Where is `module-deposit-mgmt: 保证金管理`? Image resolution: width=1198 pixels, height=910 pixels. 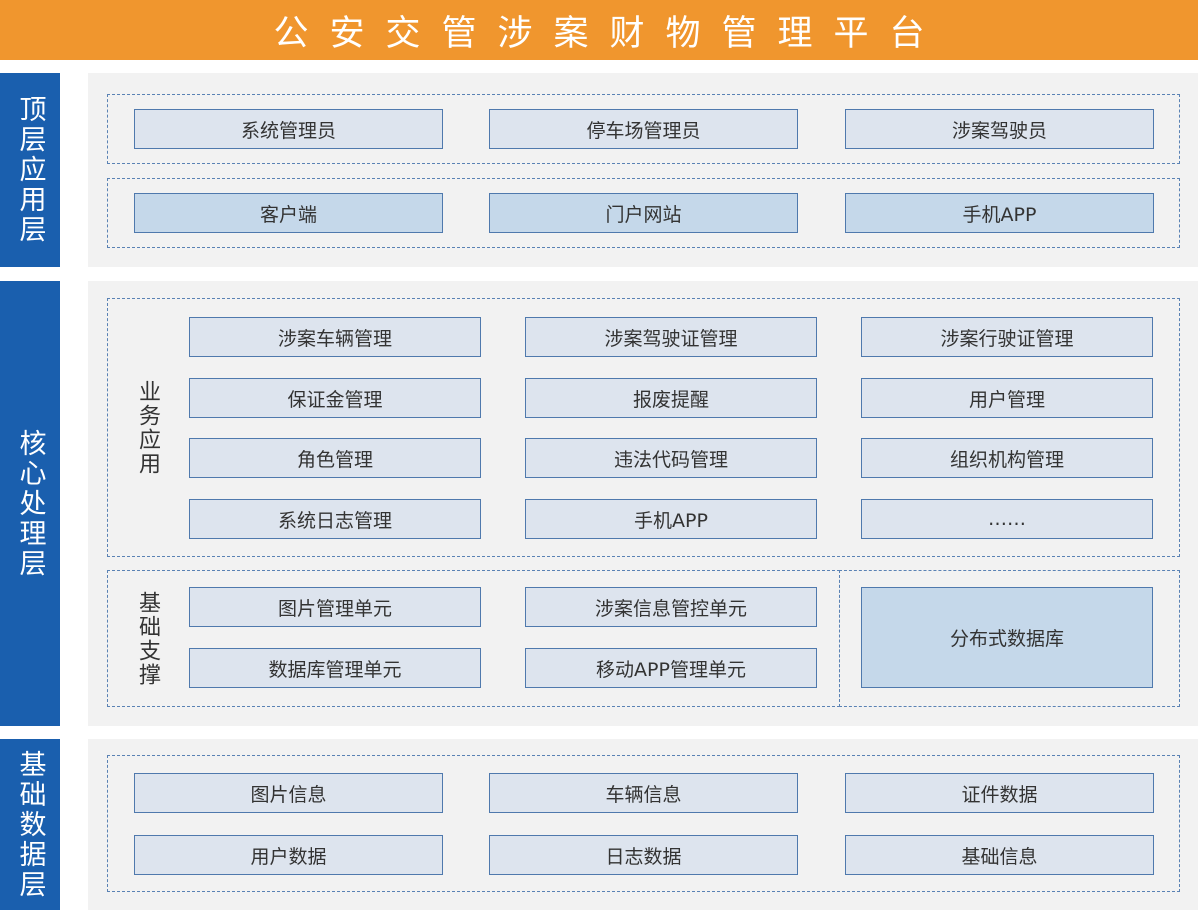
module-deposit-mgmt: 保证金管理 is located at coordinates (335, 398).